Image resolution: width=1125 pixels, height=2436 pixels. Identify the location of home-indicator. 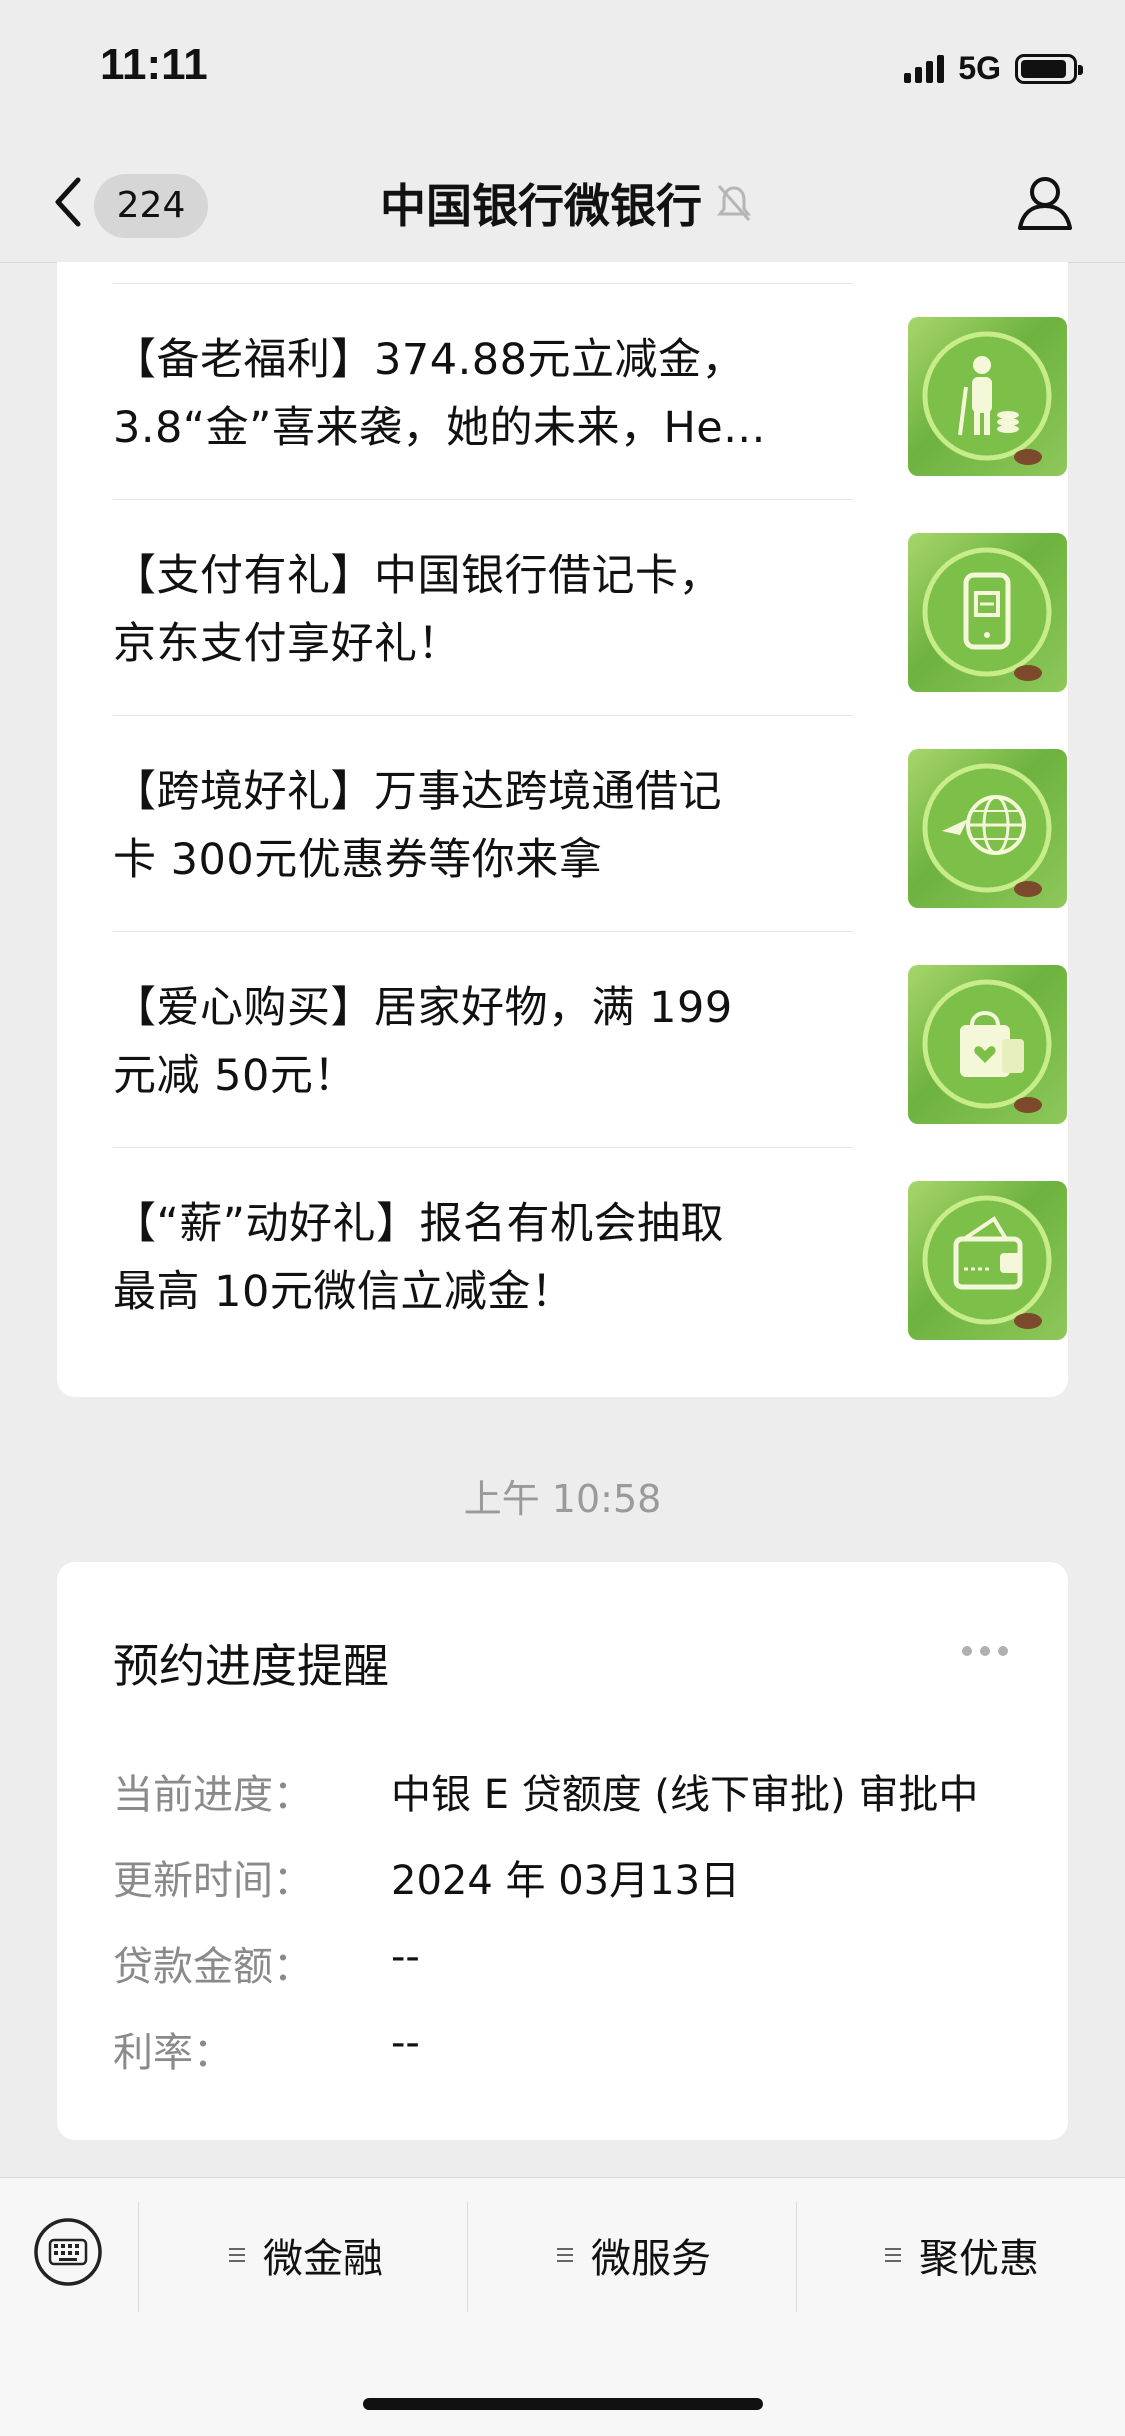
(563, 2404).